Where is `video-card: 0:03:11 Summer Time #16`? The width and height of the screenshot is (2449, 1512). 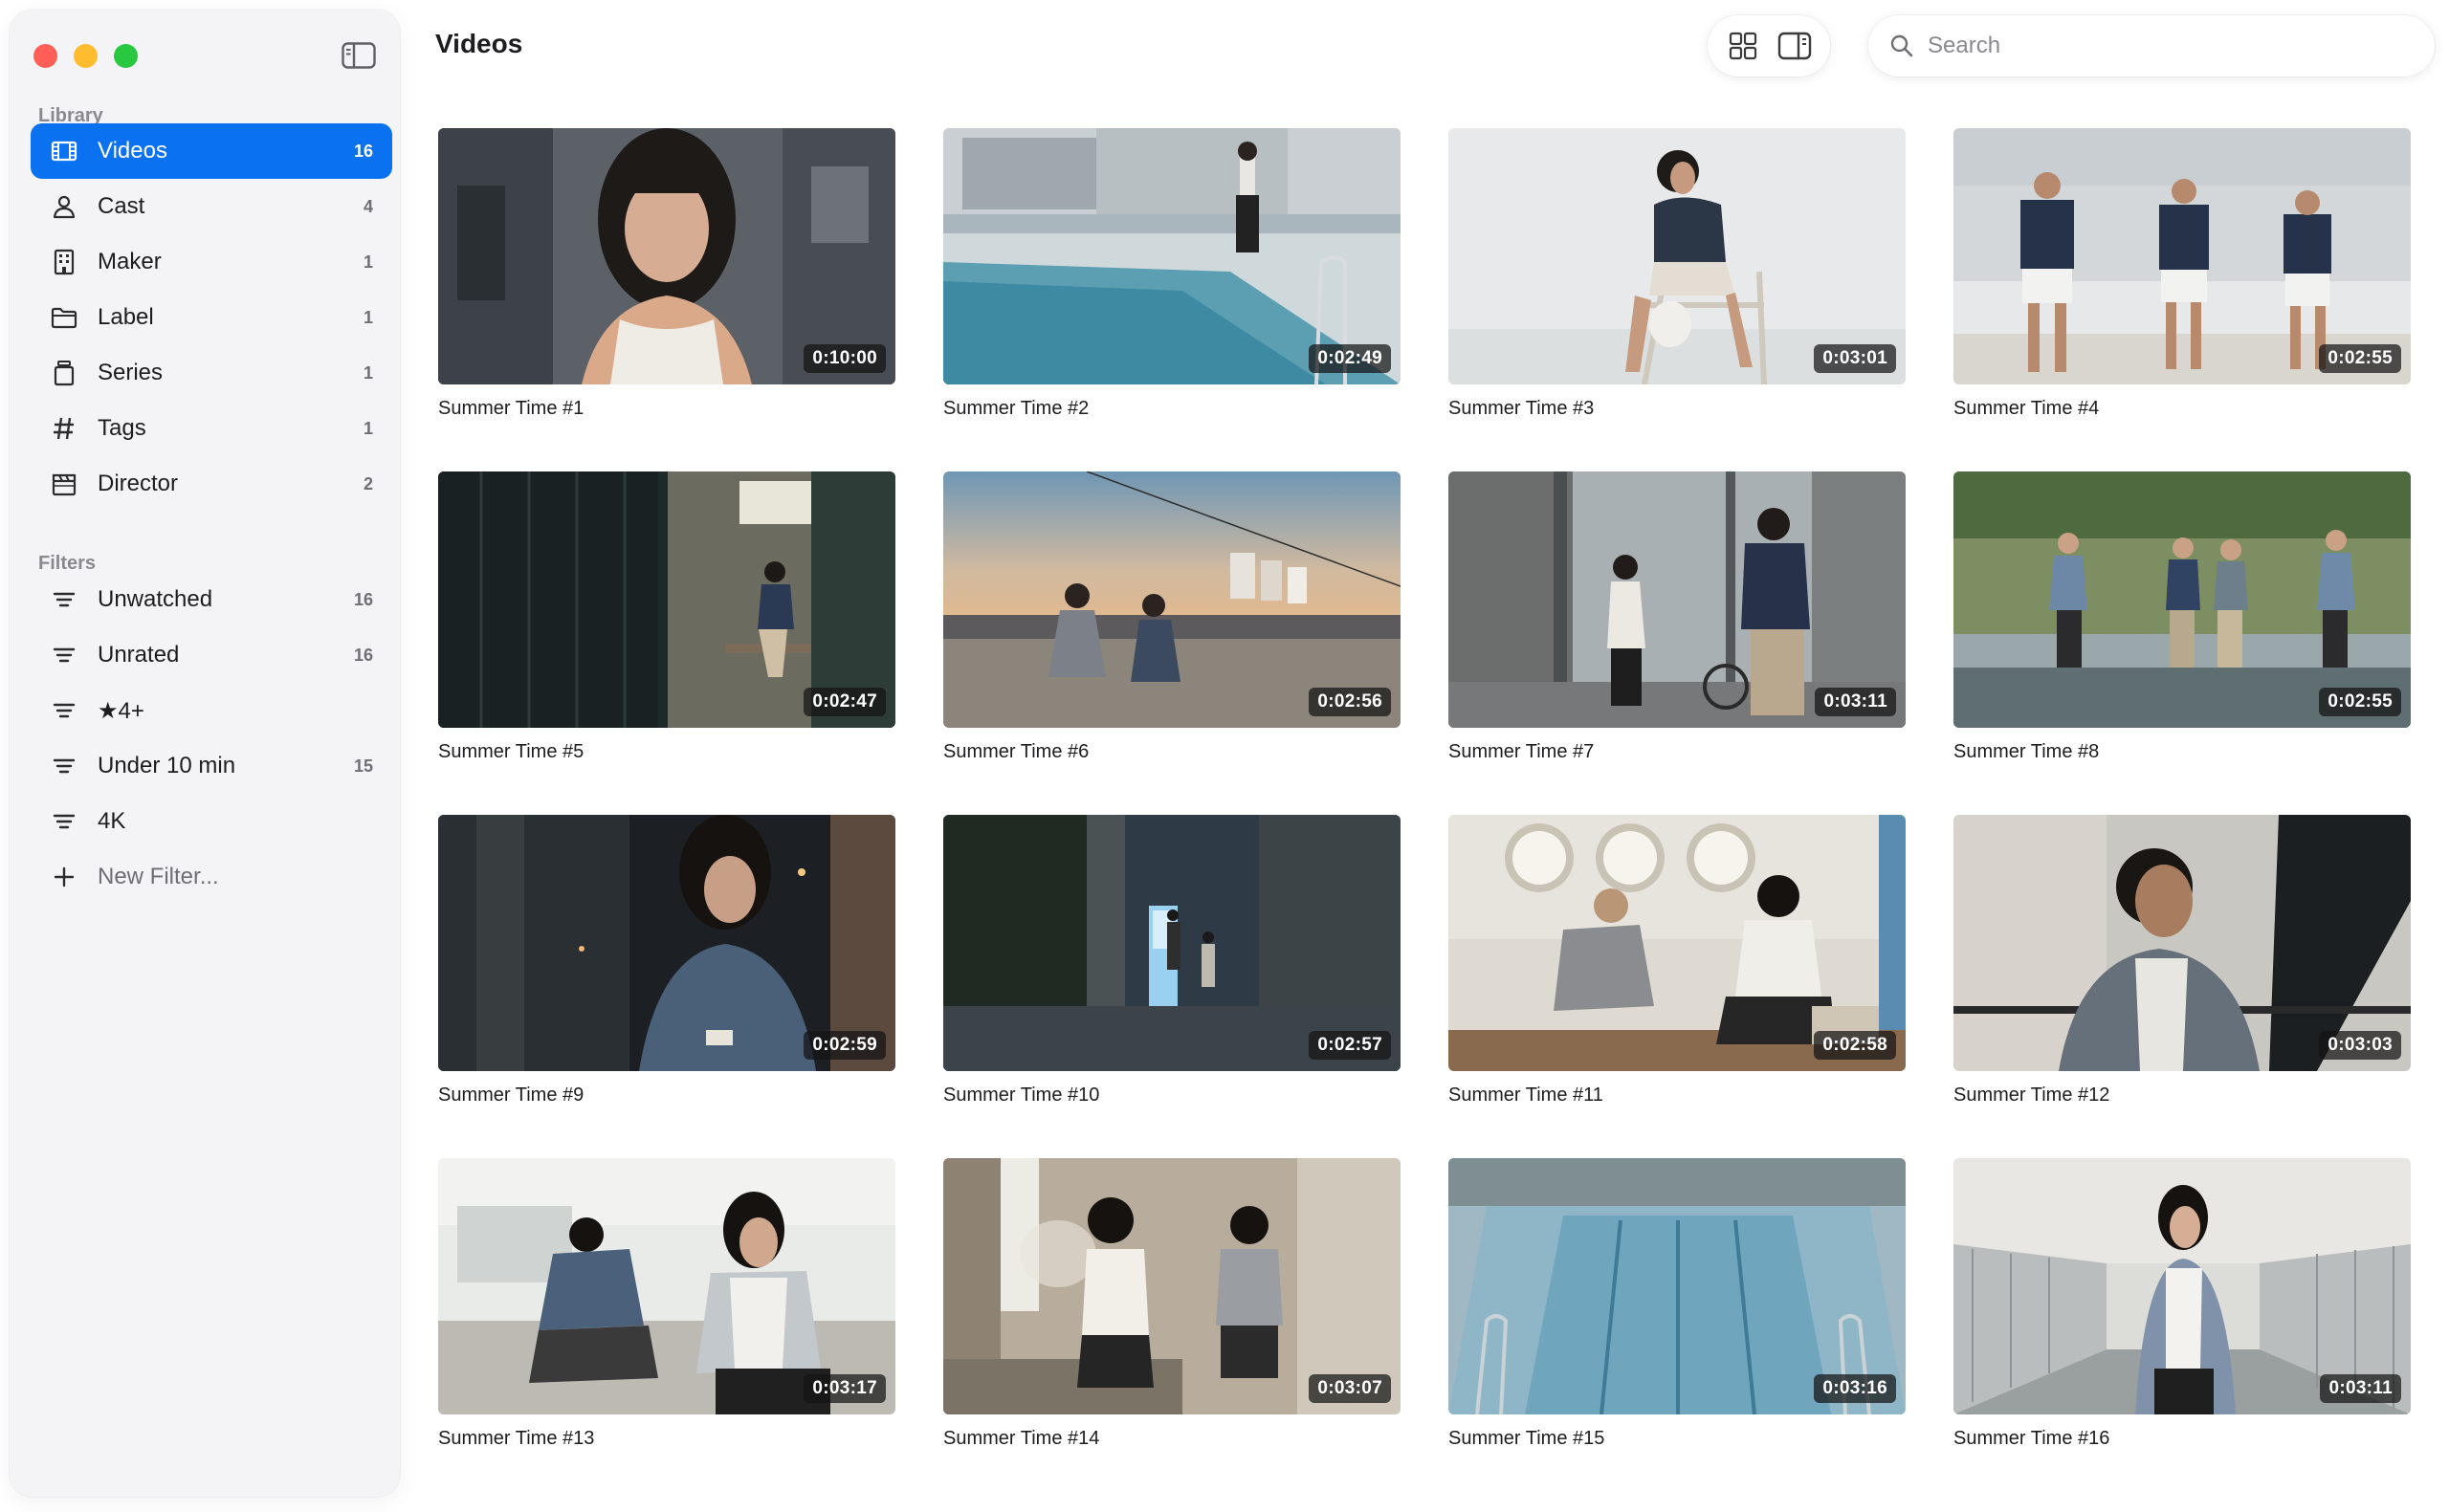 video-card: 0:03:11 Summer Time #16 is located at coordinates (2182, 1304).